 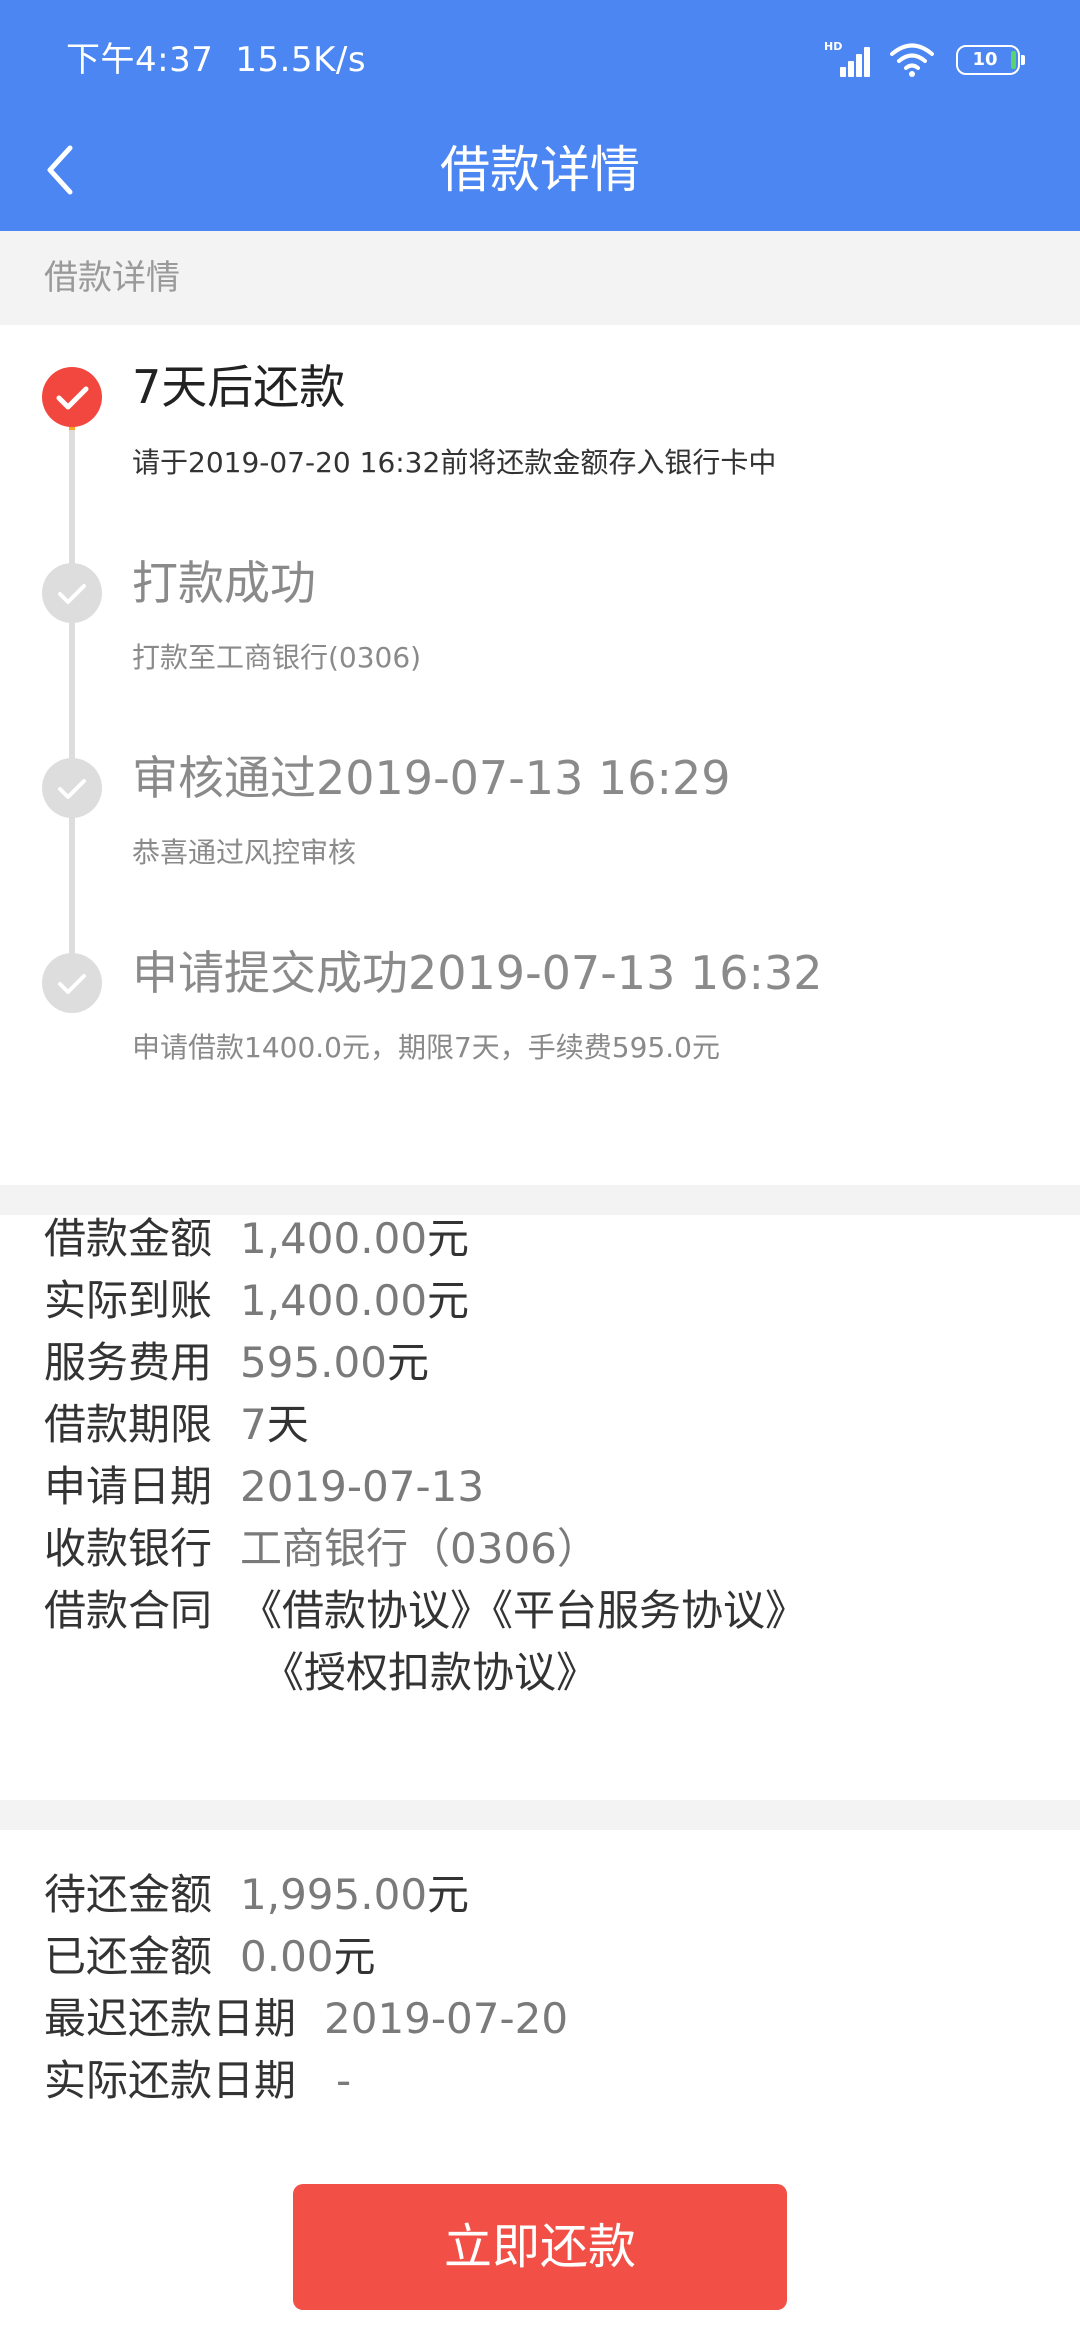 What do you see at coordinates (426, 1047) in the screenshot?
I see `timeline-step-desc: 申请借款1400.0元，期限7天，手续费595.0元` at bounding box center [426, 1047].